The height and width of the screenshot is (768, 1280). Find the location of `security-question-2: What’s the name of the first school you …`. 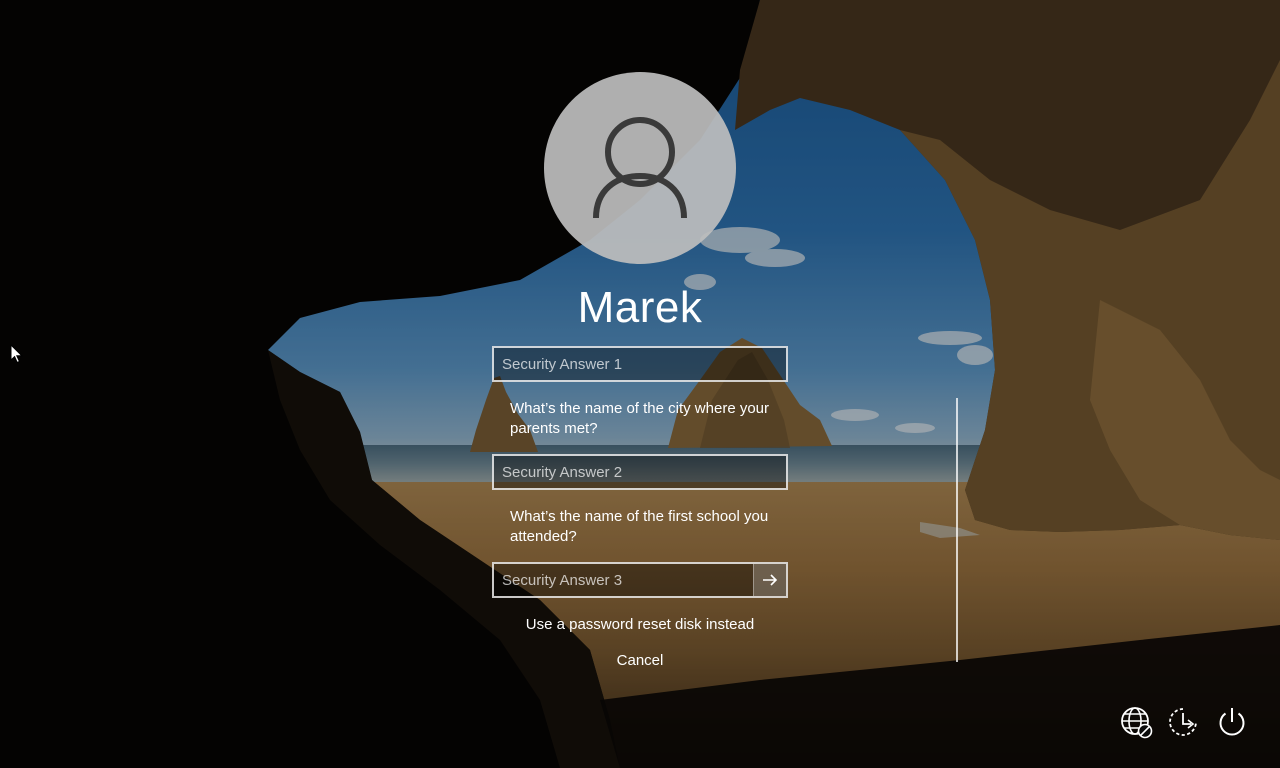

security-question-2: What’s the name of the first school you … is located at coordinates (639, 526).